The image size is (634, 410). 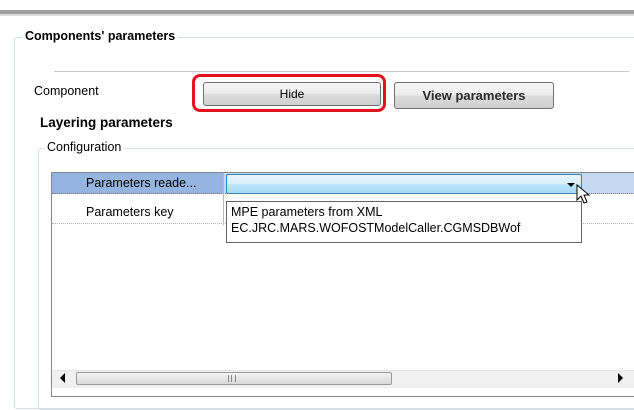 I want to click on chevron-down-icon, so click(x=571, y=185).